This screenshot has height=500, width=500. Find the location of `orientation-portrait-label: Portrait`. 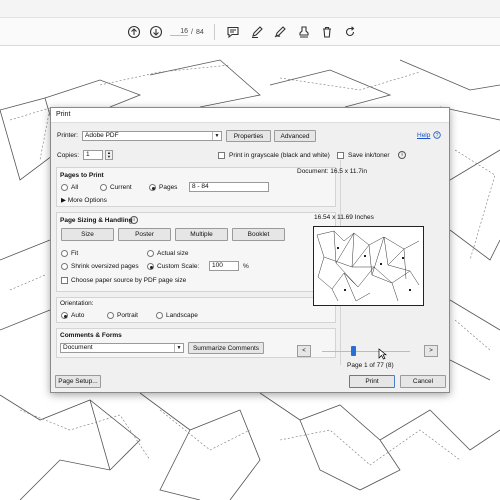

orientation-portrait-label: Portrait is located at coordinates (127, 315).